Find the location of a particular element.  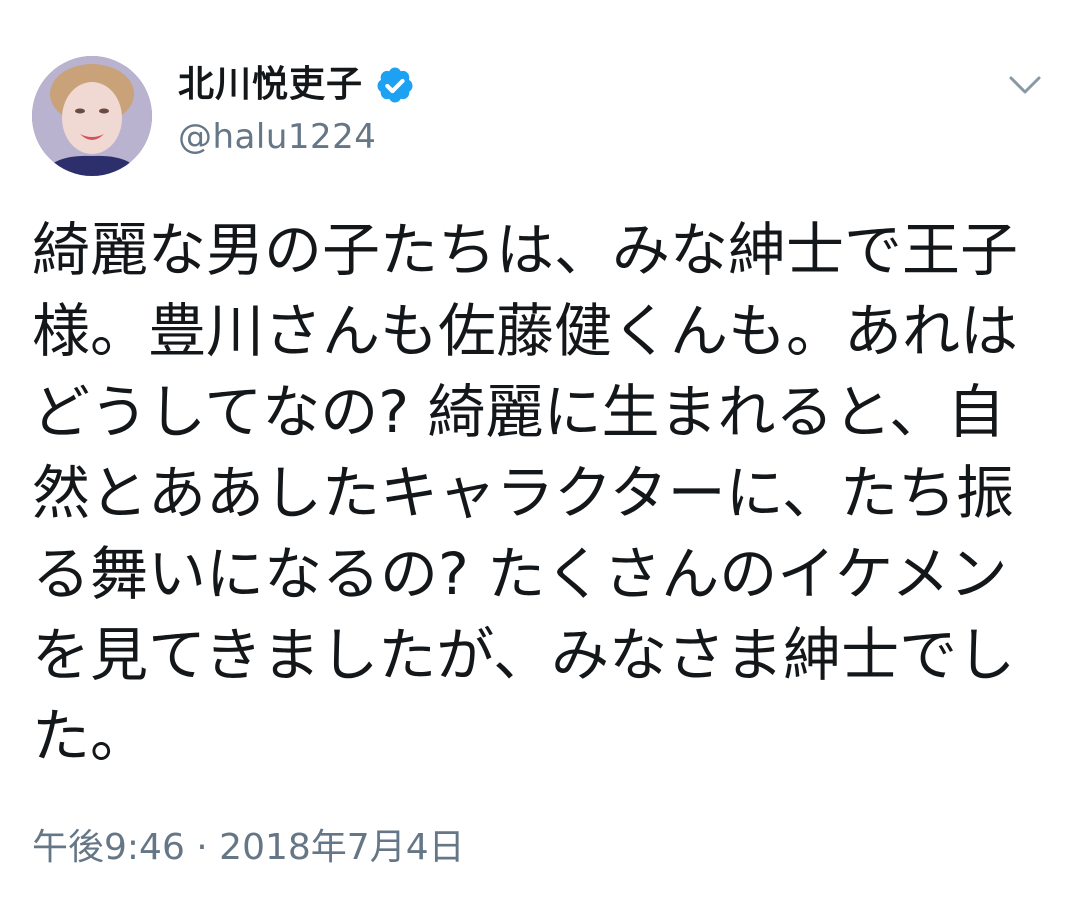

author-name-row: 北川悦吏子 is located at coordinates (296, 85).